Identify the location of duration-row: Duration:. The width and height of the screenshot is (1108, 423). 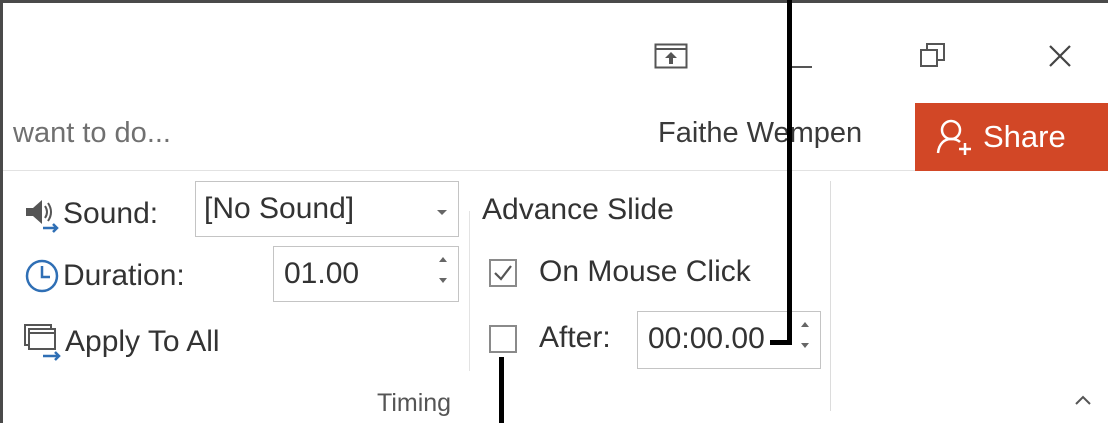
(104, 276).